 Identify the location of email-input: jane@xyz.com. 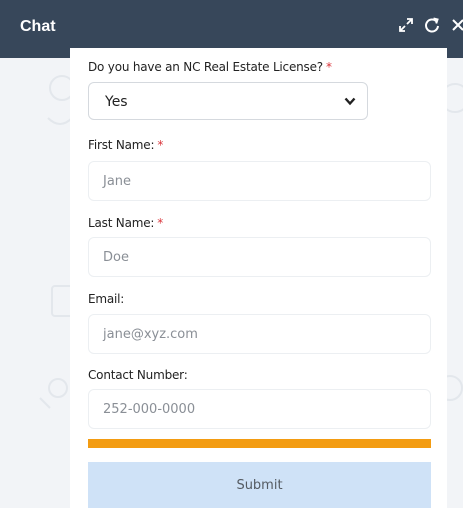
(259, 334).